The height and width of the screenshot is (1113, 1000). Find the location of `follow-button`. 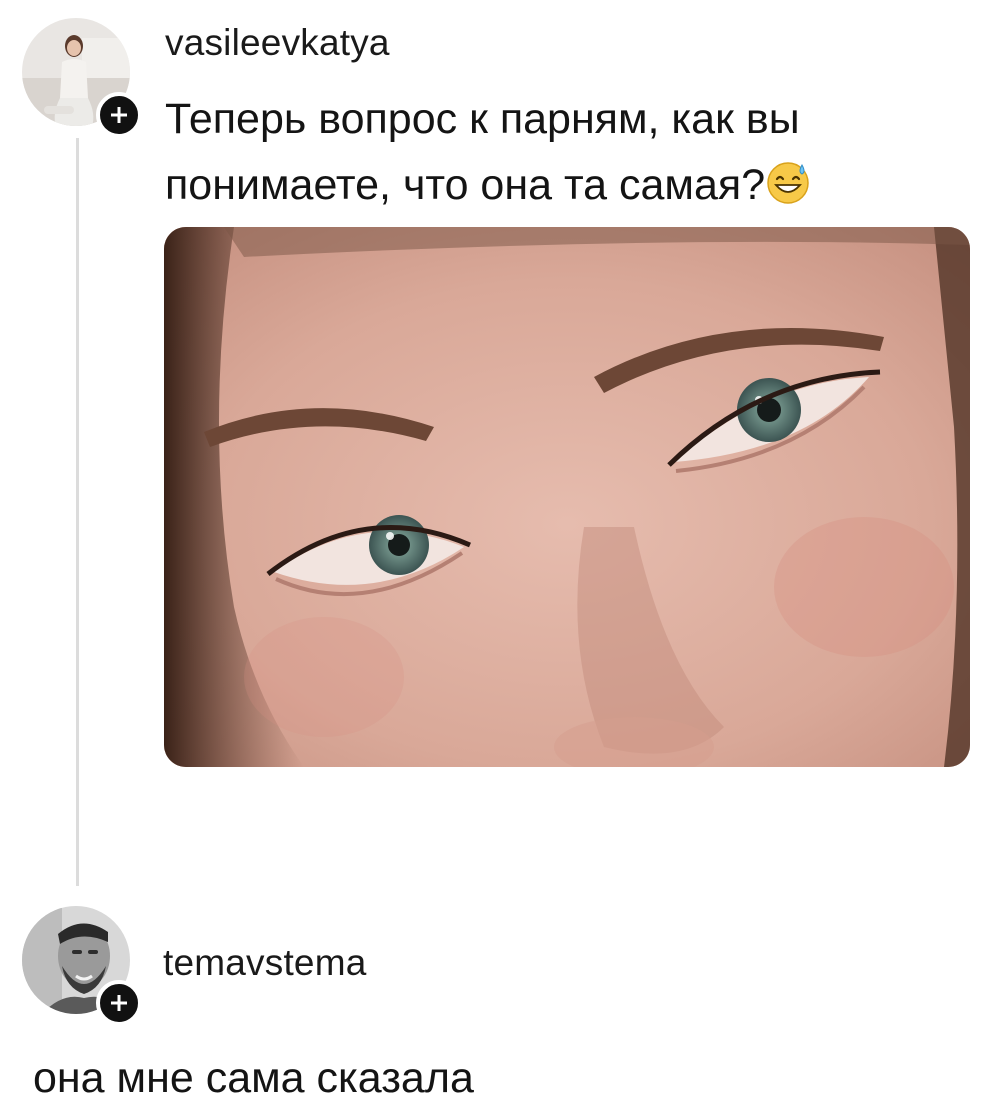

follow-button is located at coordinates (119, 115).